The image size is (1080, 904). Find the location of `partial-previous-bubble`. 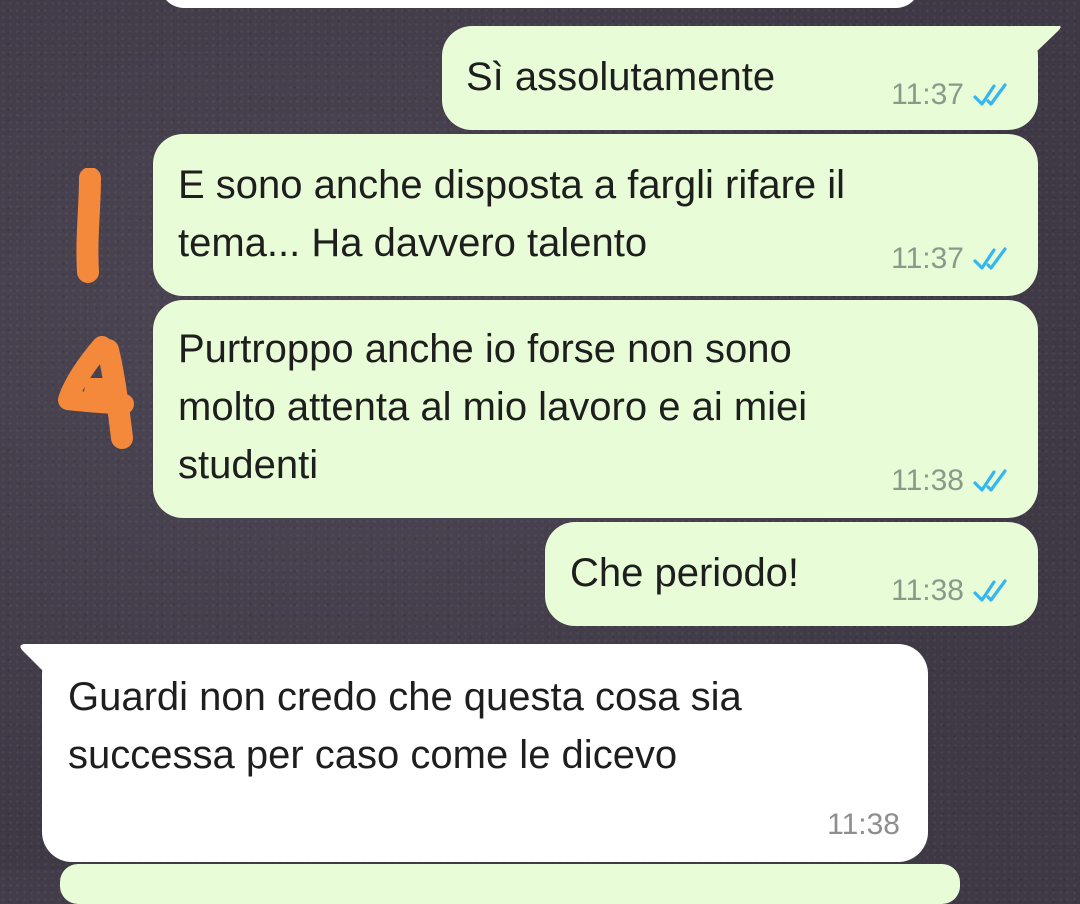

partial-previous-bubble is located at coordinates (540, 4).